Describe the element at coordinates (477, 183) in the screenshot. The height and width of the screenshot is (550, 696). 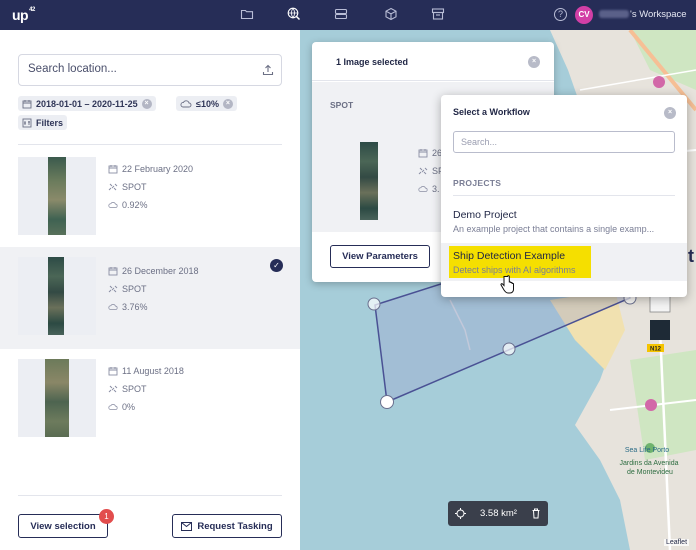
I see `section-label: PROJECTS` at that location.